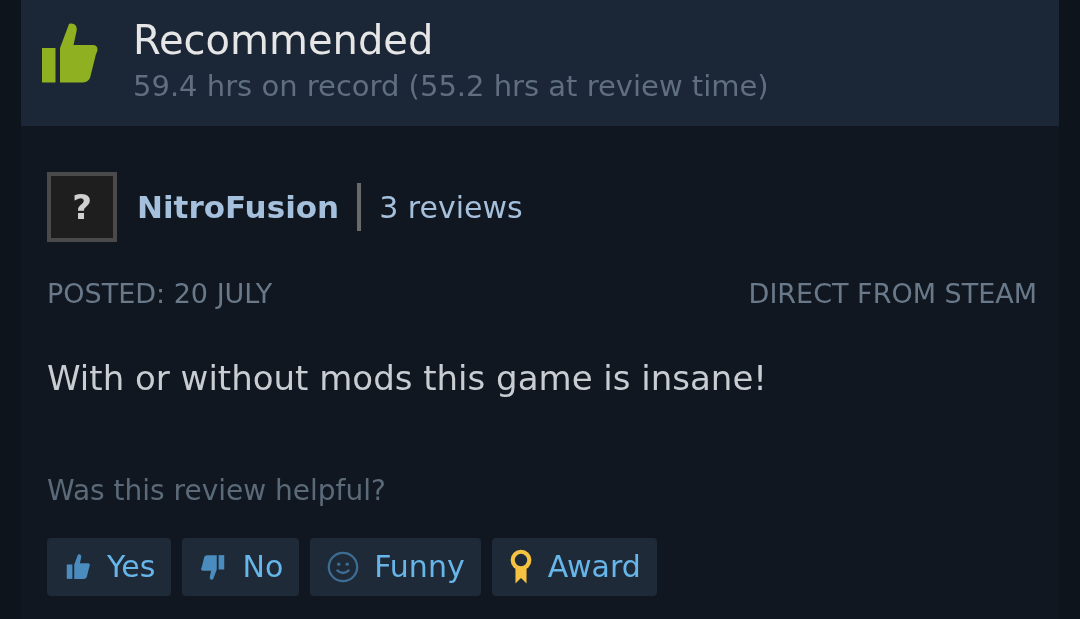 Image resolution: width=1080 pixels, height=619 pixels. What do you see at coordinates (343, 566) in the screenshot?
I see `smiley-icon` at bounding box center [343, 566].